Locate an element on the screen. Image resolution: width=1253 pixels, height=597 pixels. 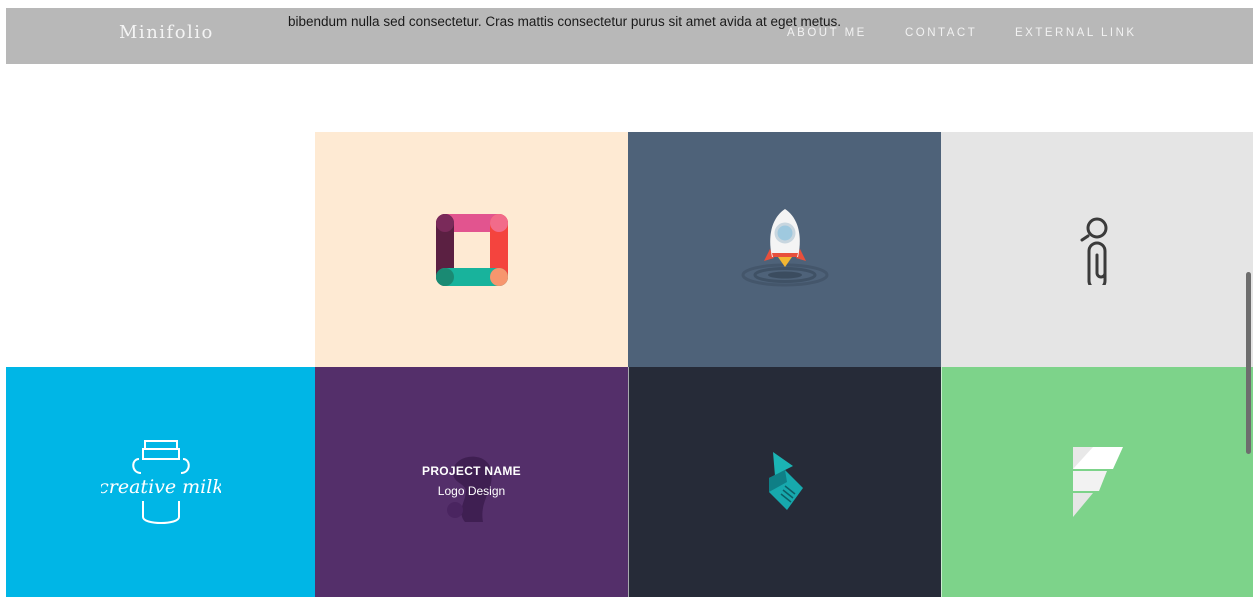
nav-link-external: EXTERNAL LINK is located at coordinates (1076, 33).